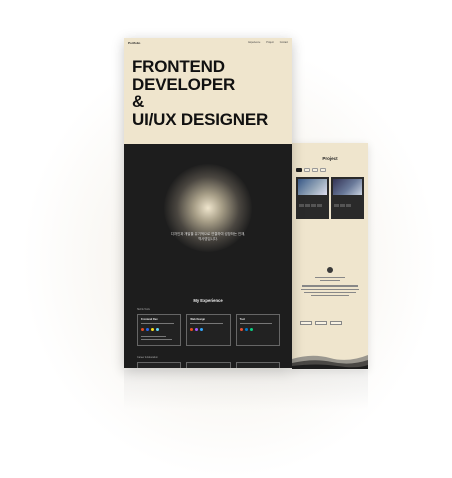 The height and width of the screenshot is (478, 452). What do you see at coordinates (197, 329) in the screenshot?
I see `design-tool-icon` at bounding box center [197, 329].